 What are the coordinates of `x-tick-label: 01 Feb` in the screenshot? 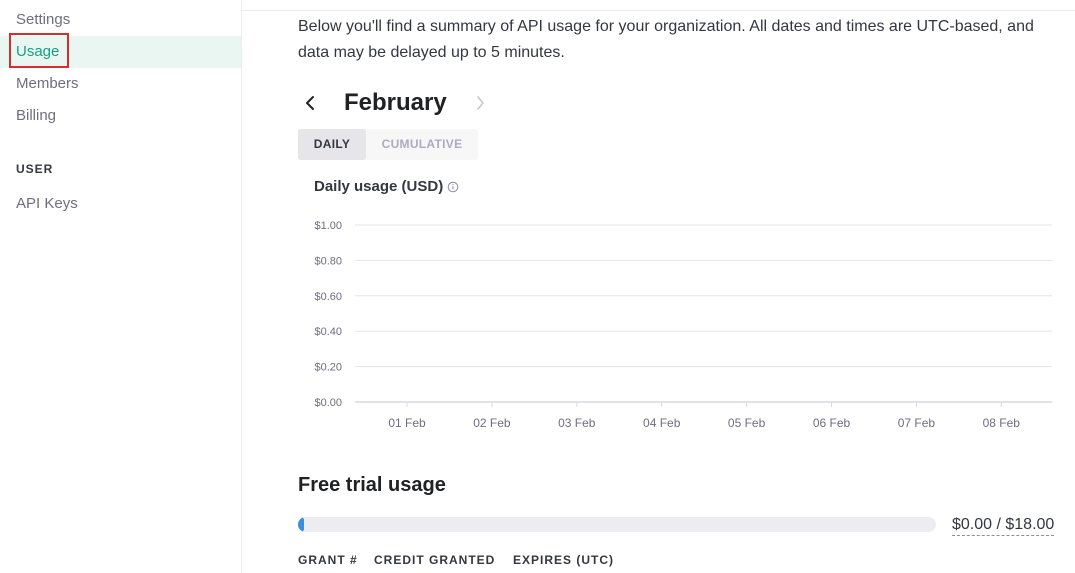 It's located at (407, 423).